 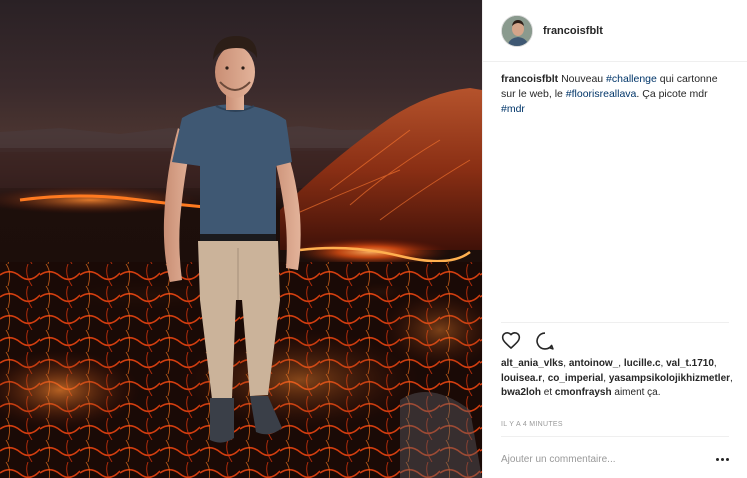 What do you see at coordinates (545, 341) in the screenshot?
I see `comment-icon` at bounding box center [545, 341].